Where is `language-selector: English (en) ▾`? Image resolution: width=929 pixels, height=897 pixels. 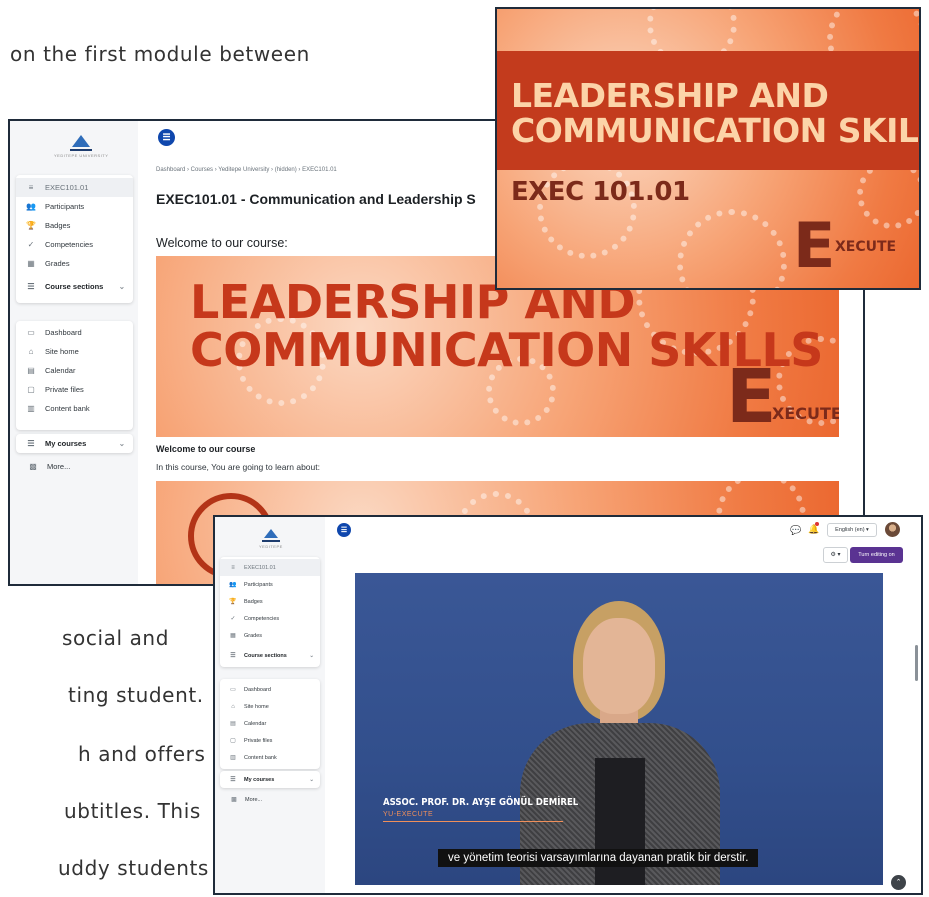 language-selector: English (en) ▾ is located at coordinates (852, 530).